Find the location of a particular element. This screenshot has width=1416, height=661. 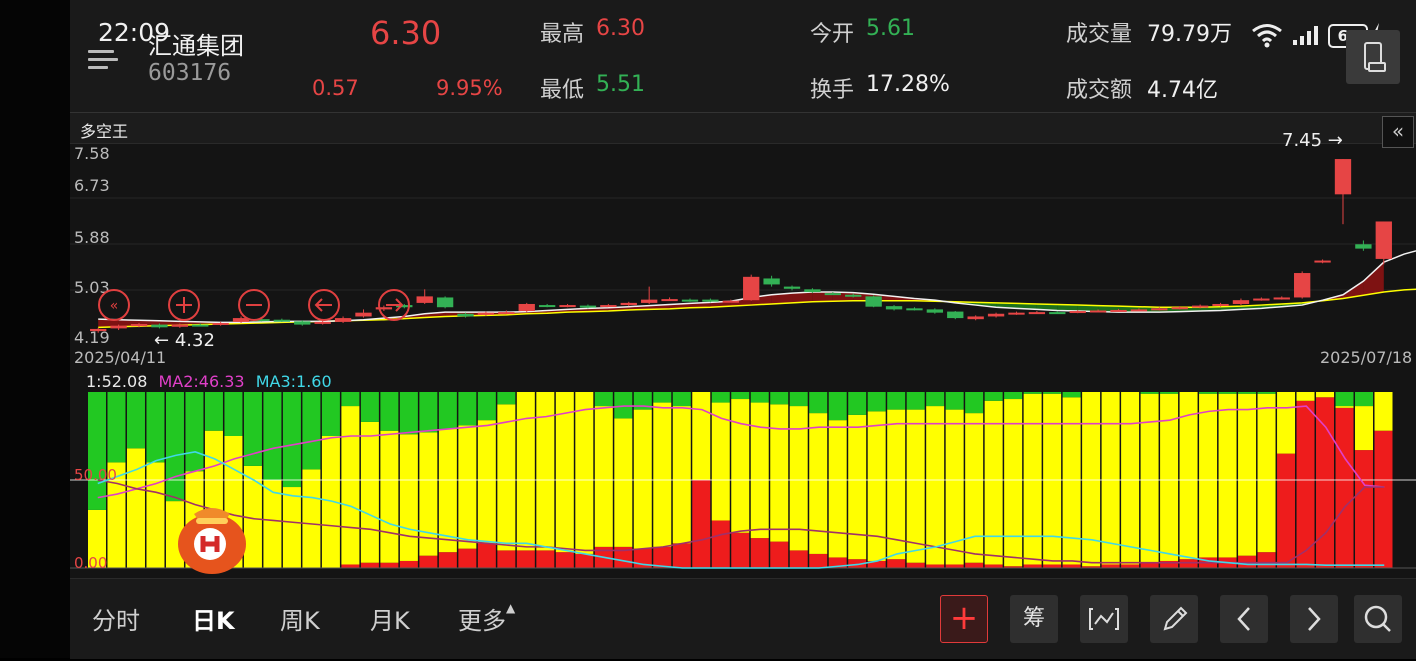

add-watchlist-button: + is located at coordinates (964, 619).